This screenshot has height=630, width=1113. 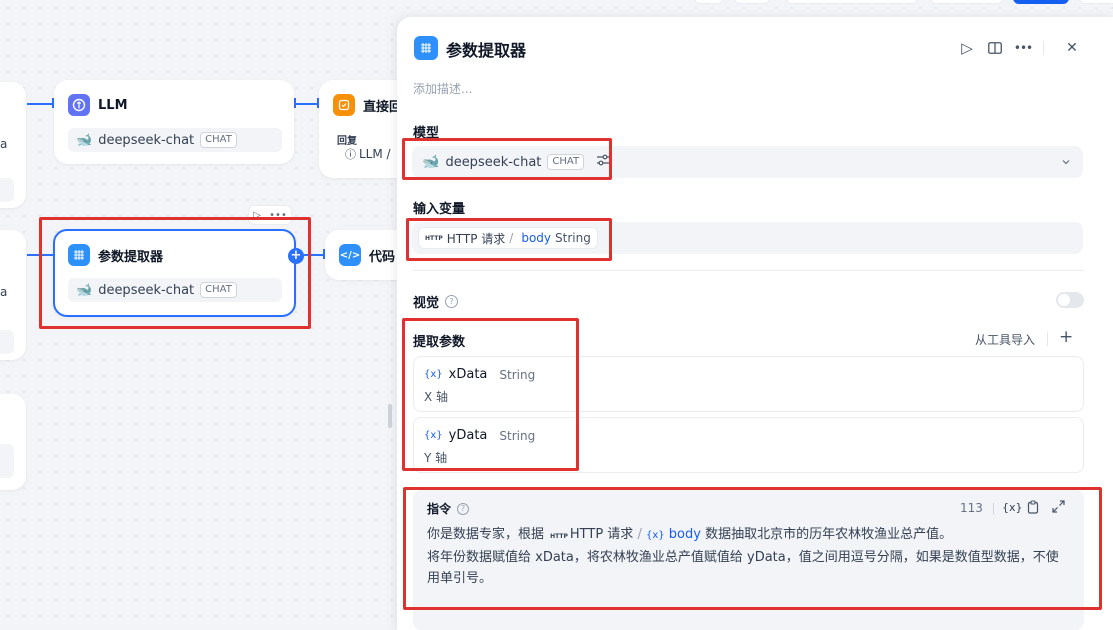 What do you see at coordinates (375, 154) in the screenshot?
I see `direct-reply-ref-text: LLM /` at bounding box center [375, 154].